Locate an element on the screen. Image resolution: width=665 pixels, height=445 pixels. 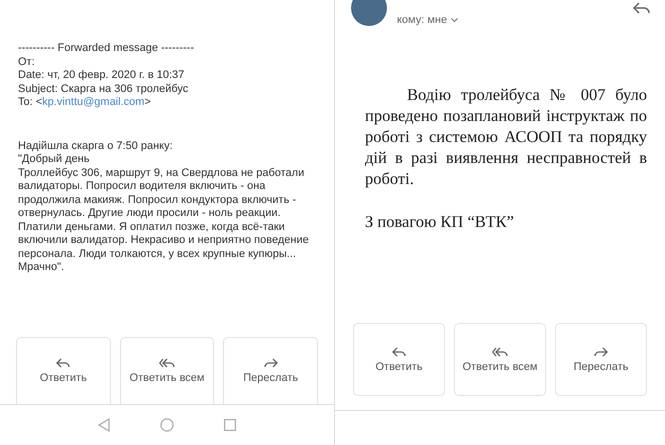
signature-text: З повагою КП “ВТК” is located at coordinates (440, 221).